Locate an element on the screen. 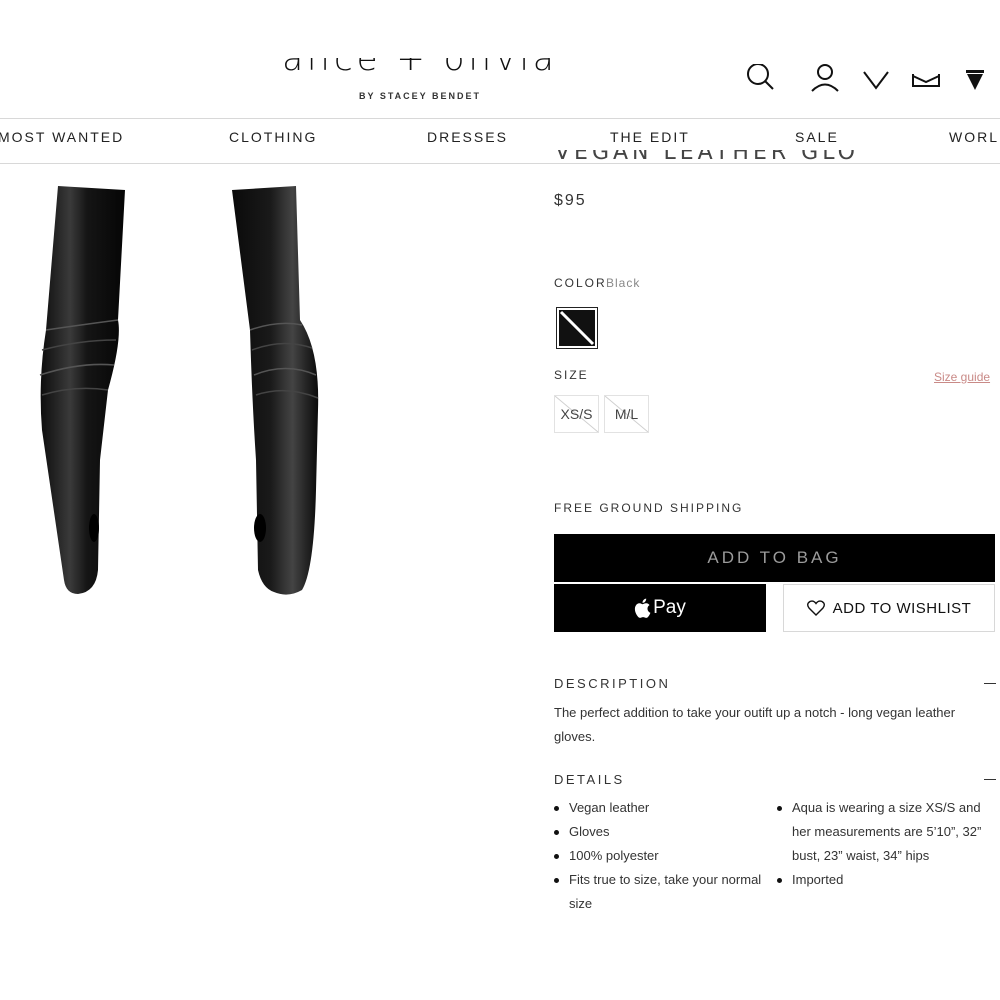 The image size is (1000, 1000). search-icon is located at coordinates (760, 78).